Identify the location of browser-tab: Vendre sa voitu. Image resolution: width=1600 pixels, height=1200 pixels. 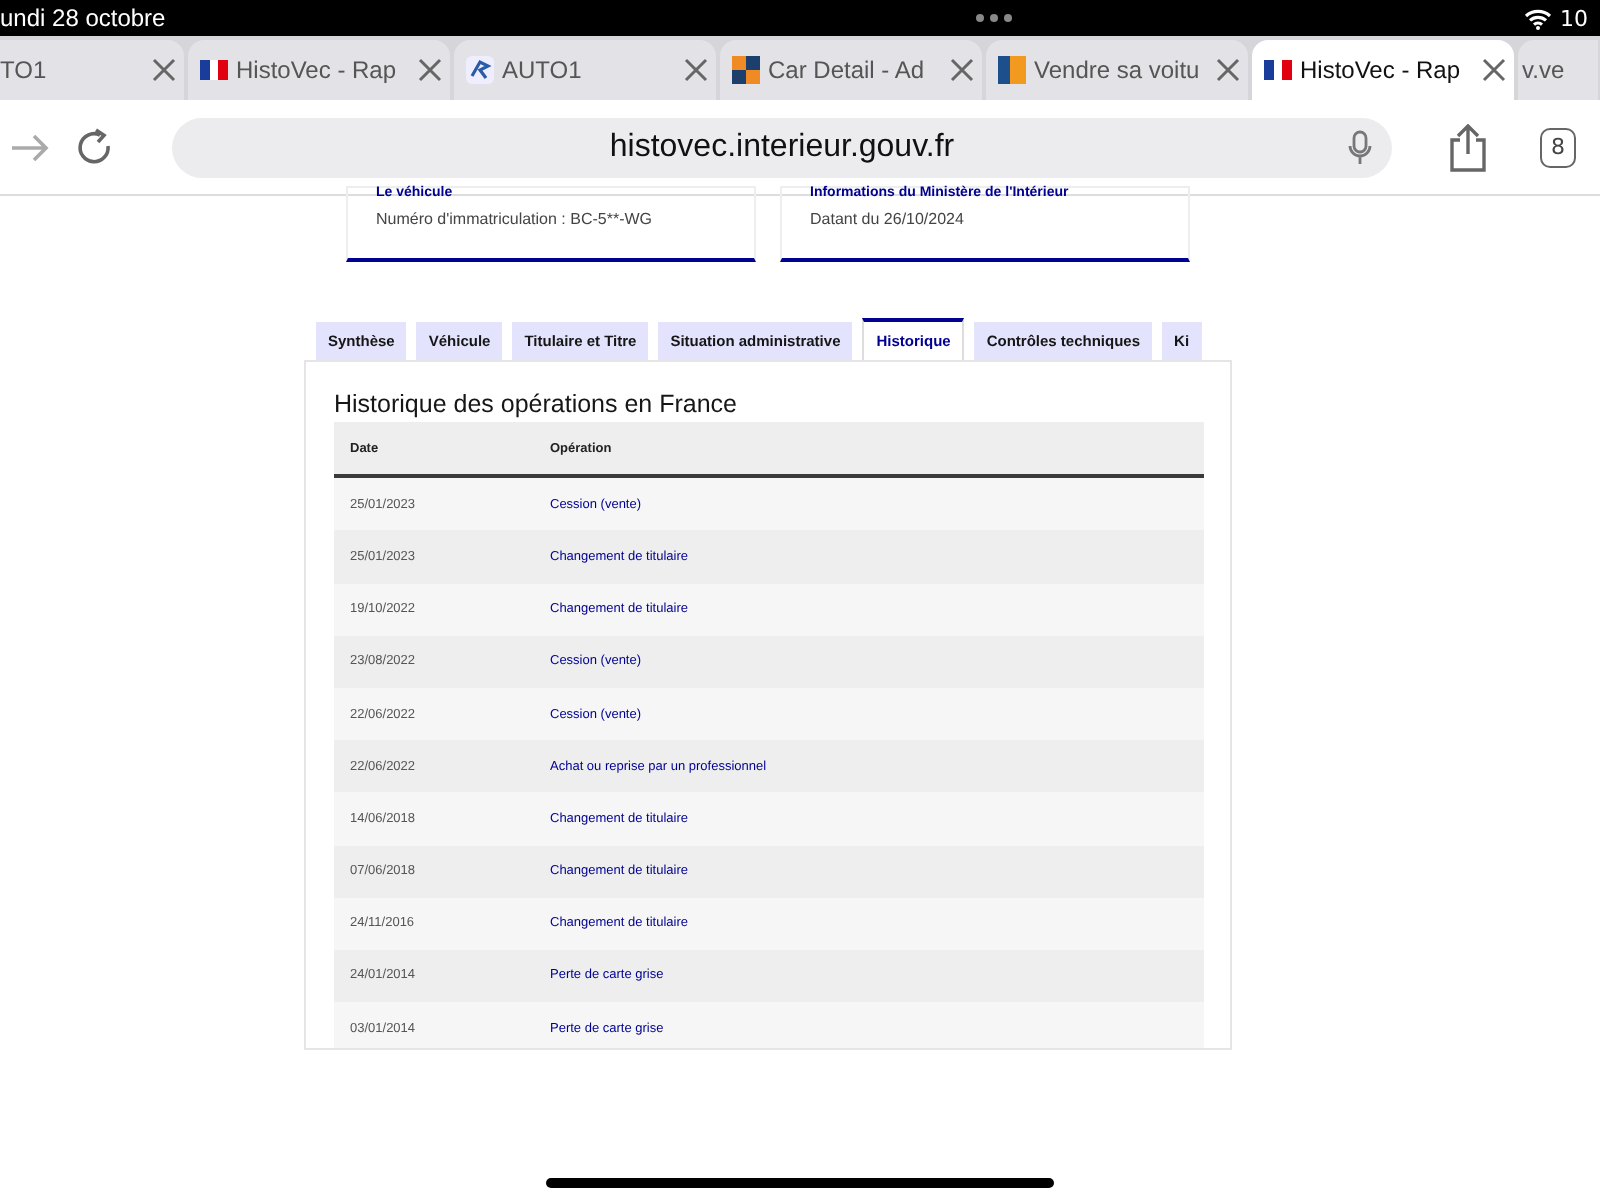
(1117, 70).